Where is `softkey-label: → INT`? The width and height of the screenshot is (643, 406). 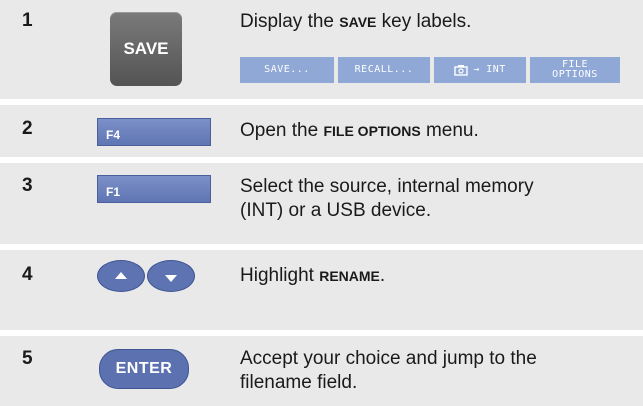 softkey-label: → INT is located at coordinates (489, 69).